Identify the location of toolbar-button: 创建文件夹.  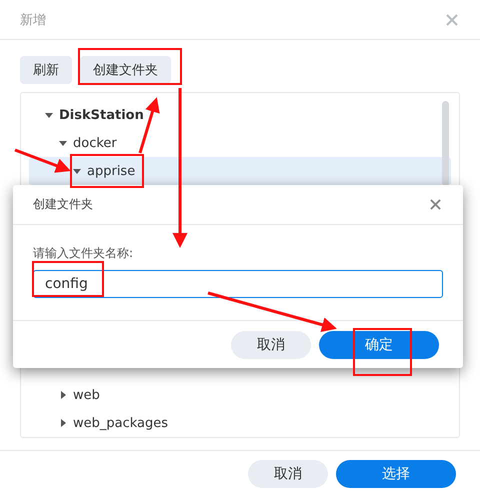
(125, 70).